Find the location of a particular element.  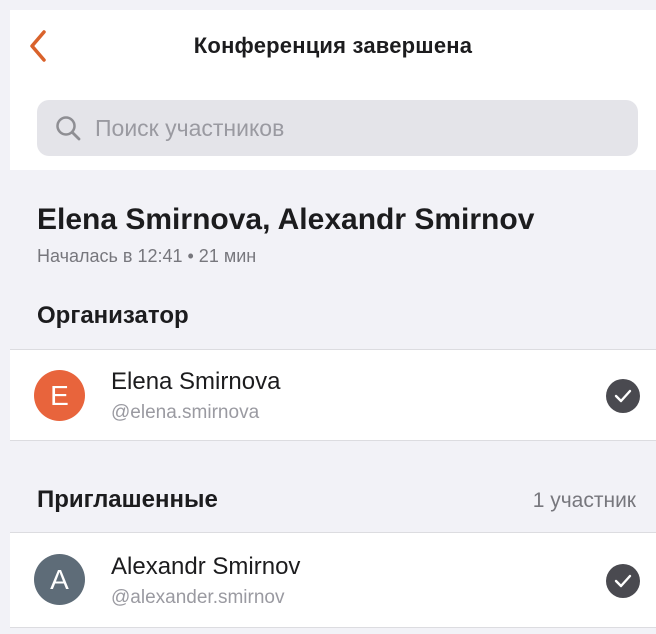

conference-title: Elena Smirnova, Alexandr Smirnov is located at coordinates (286, 219).